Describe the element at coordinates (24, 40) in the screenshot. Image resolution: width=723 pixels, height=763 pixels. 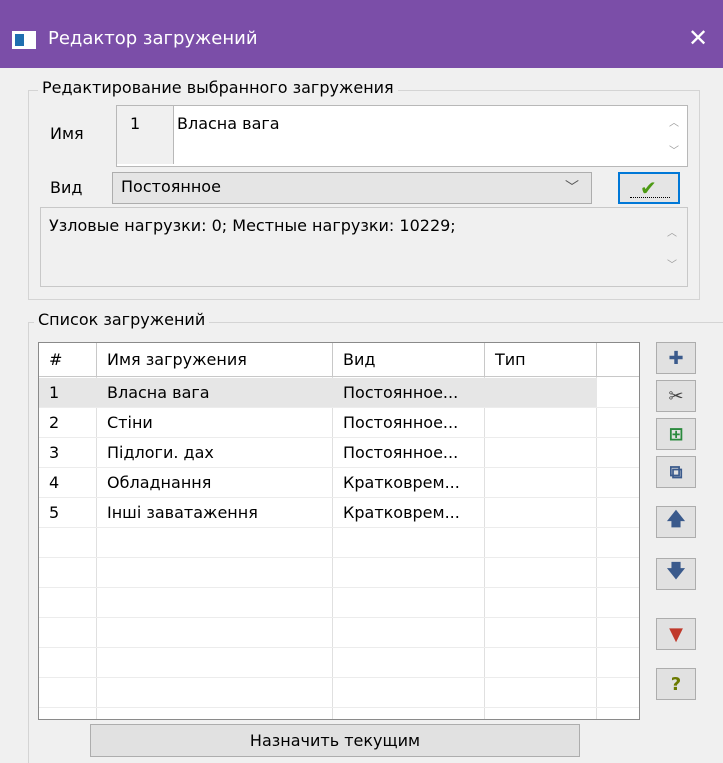
I see `app-window-icon` at that location.